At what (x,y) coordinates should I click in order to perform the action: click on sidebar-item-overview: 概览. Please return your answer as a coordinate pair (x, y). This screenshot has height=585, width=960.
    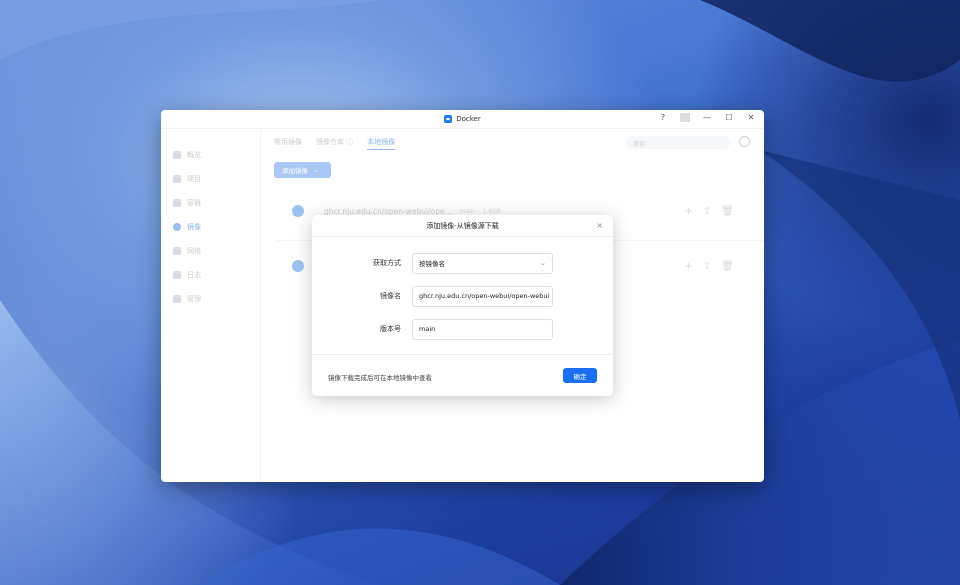
    Looking at the image, I should click on (210, 155).